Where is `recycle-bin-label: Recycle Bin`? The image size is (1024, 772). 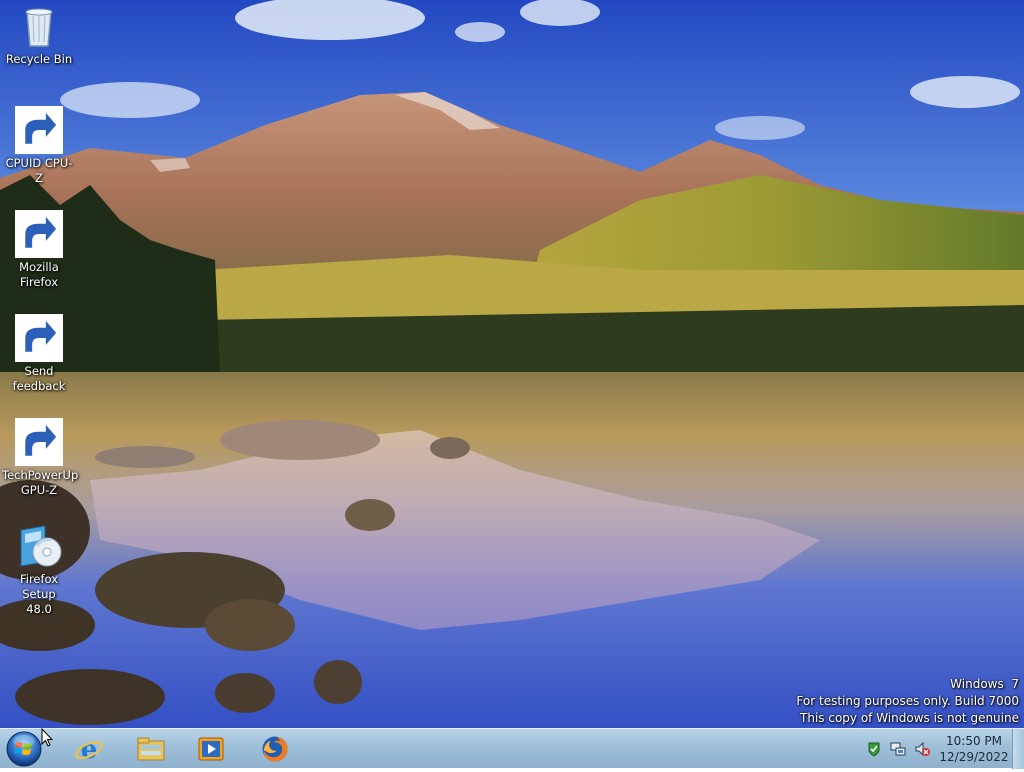 recycle-bin-label: Recycle Bin is located at coordinates (39, 59).